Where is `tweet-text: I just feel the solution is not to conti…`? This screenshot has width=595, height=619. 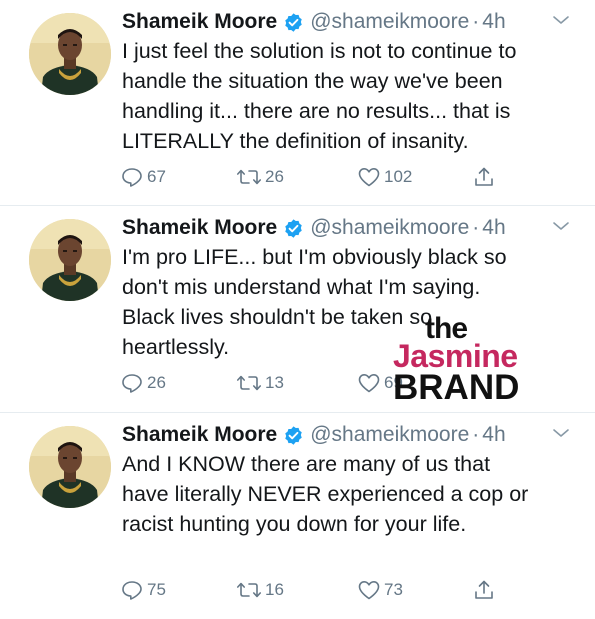 tweet-text: I just feel the solution is not to conti… is located at coordinates (347, 96).